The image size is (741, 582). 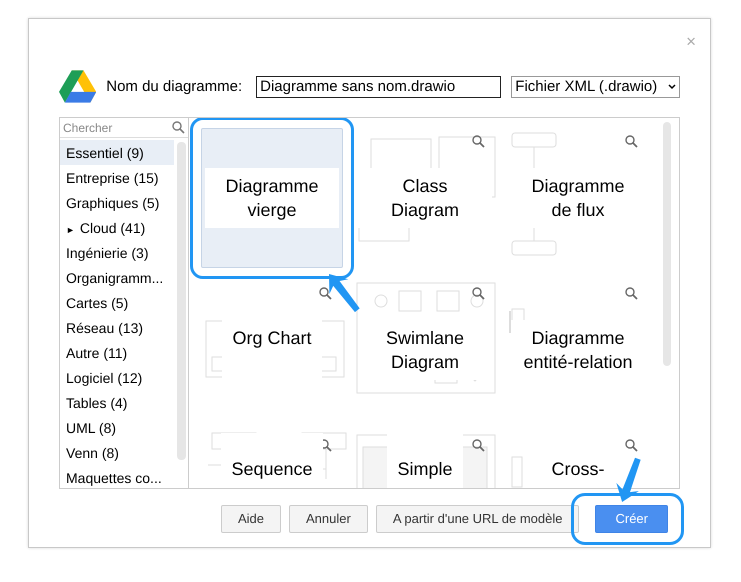 What do you see at coordinates (379, 87) in the screenshot?
I see `name-field: Diagramme sans nom.drawio` at bounding box center [379, 87].